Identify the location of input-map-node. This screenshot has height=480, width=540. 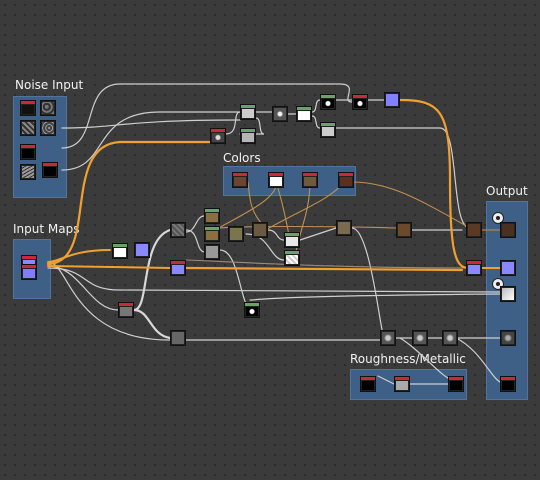
(29, 272).